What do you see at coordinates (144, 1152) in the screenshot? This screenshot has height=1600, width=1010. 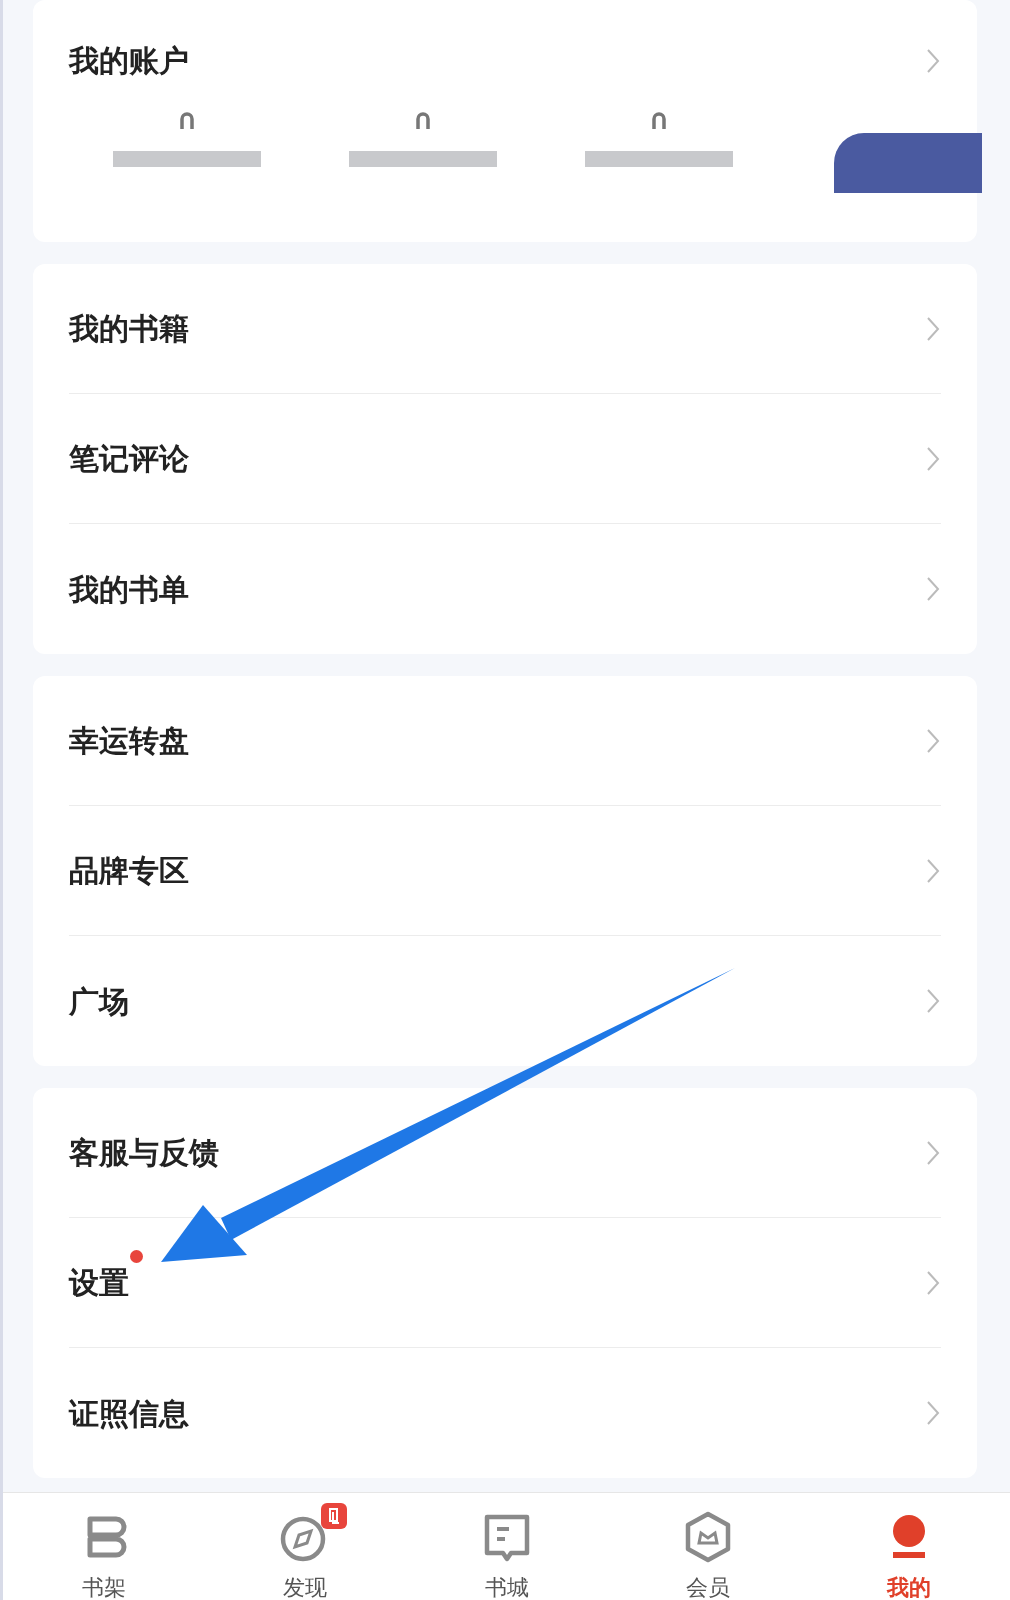 I see `menu-item: 客服与反馈` at bounding box center [144, 1152].